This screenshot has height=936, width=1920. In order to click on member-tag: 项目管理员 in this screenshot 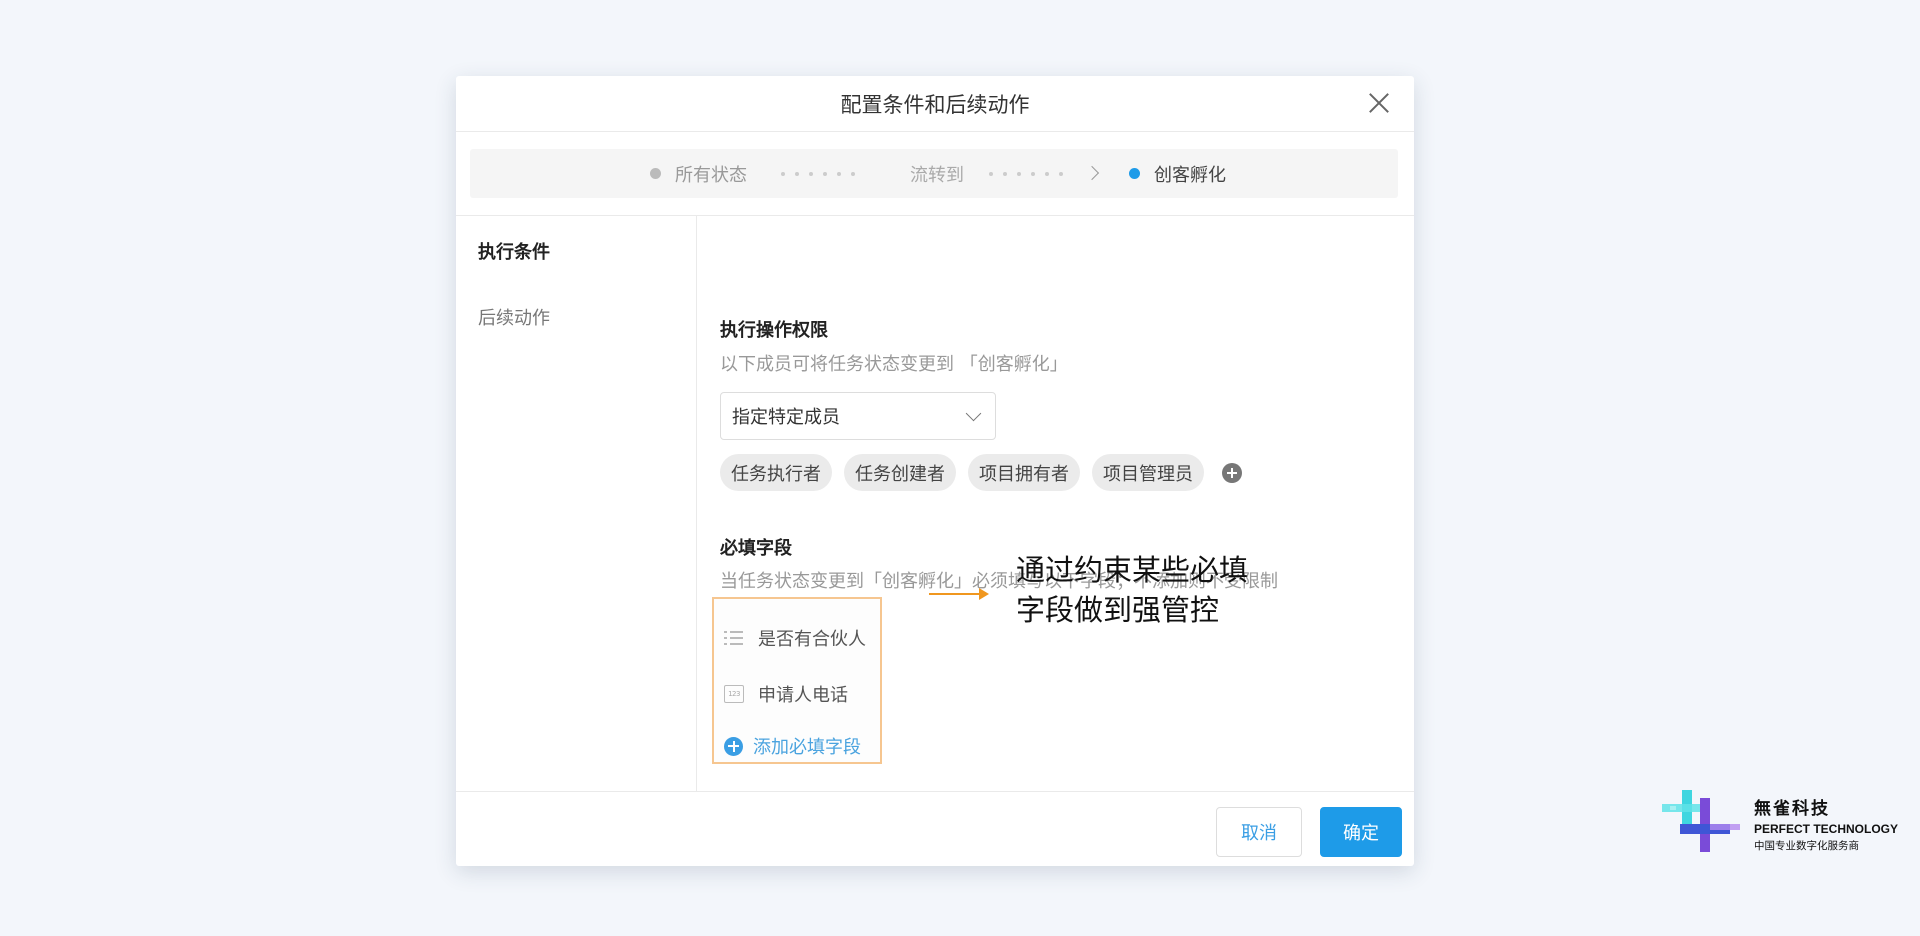, I will do `click(1148, 472)`.